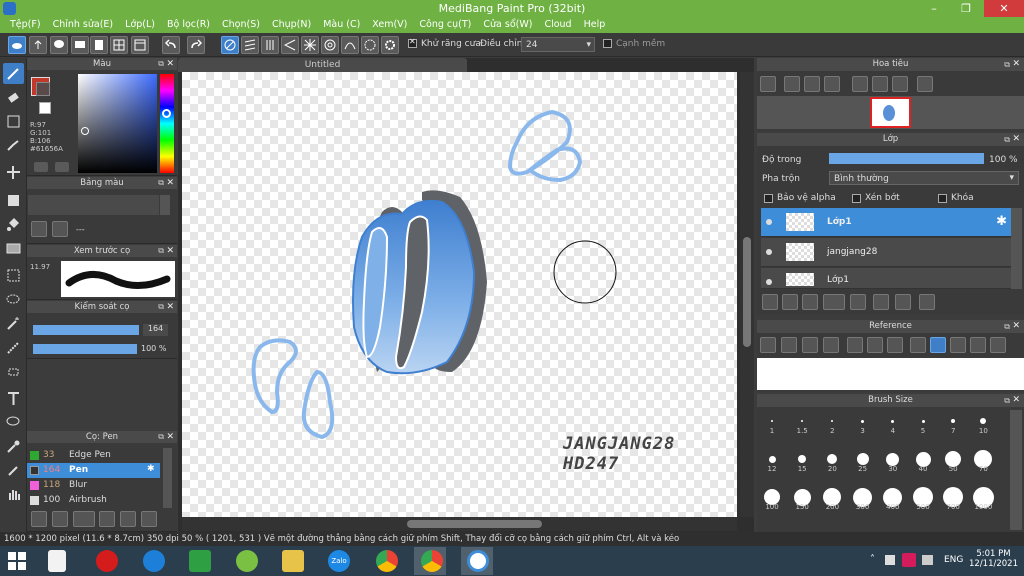 Image resolution: width=1024 pixels, height=576 pixels. What do you see at coordinates (1016, 248) in the screenshot?
I see `layer-scrollbar` at bounding box center [1016, 248].